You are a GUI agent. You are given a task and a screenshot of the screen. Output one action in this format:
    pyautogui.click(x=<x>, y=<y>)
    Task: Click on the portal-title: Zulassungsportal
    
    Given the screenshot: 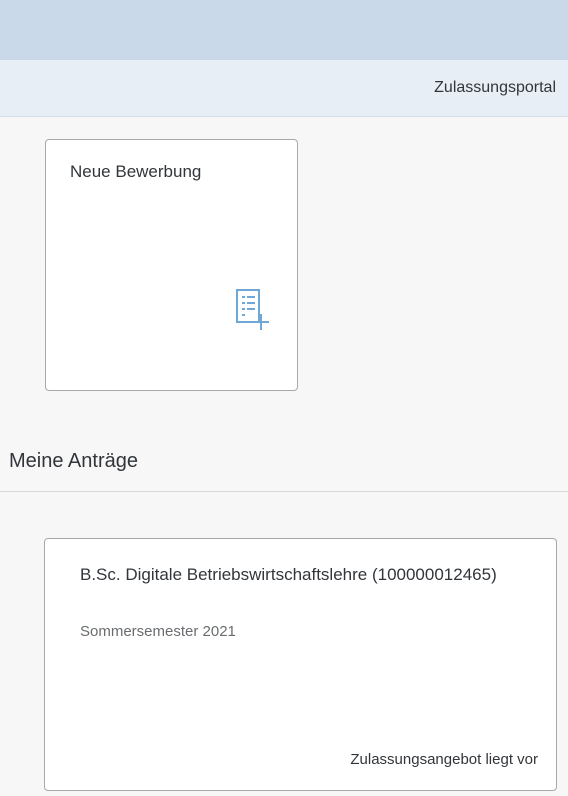 What is the action you would take?
    pyautogui.click(x=495, y=87)
    